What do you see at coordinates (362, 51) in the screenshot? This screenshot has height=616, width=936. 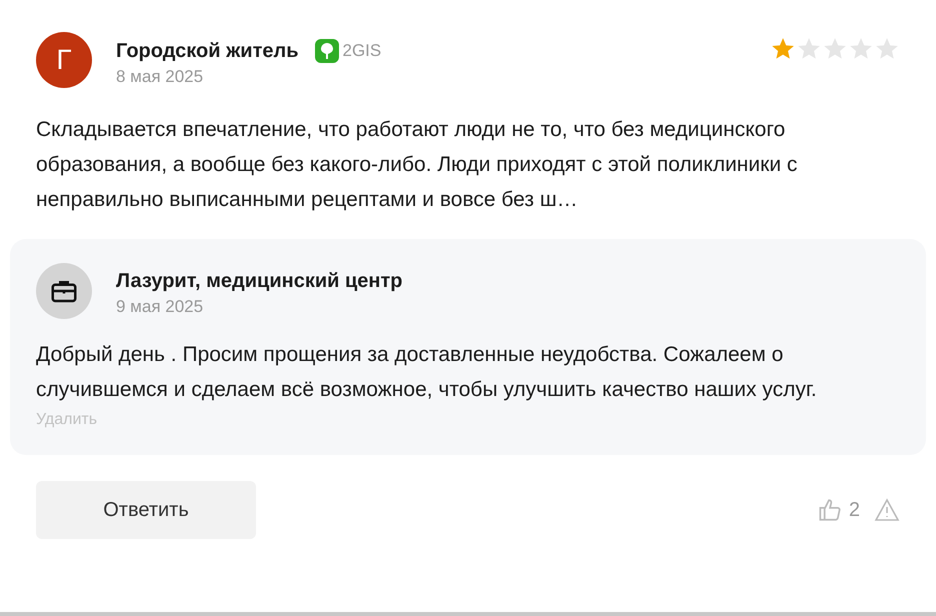 I see `source-label: 2GIS` at bounding box center [362, 51].